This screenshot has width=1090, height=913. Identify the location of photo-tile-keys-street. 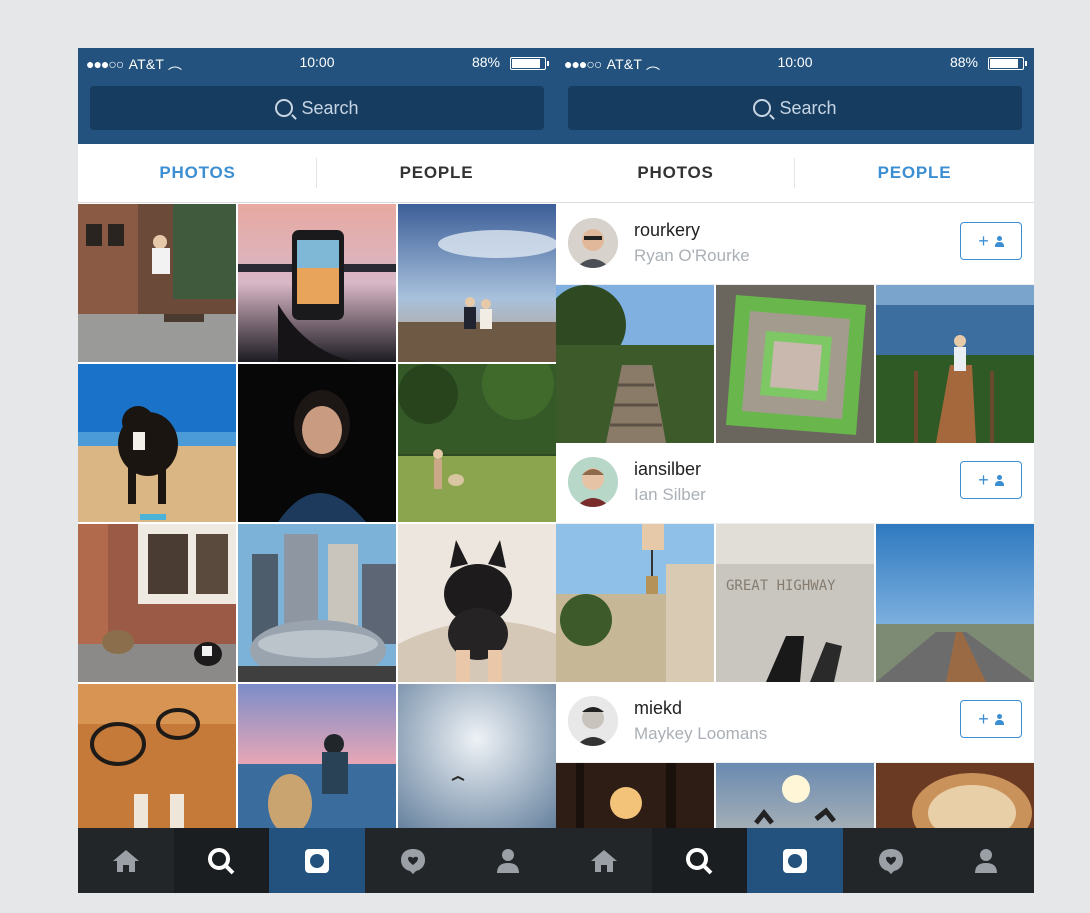
(635, 603).